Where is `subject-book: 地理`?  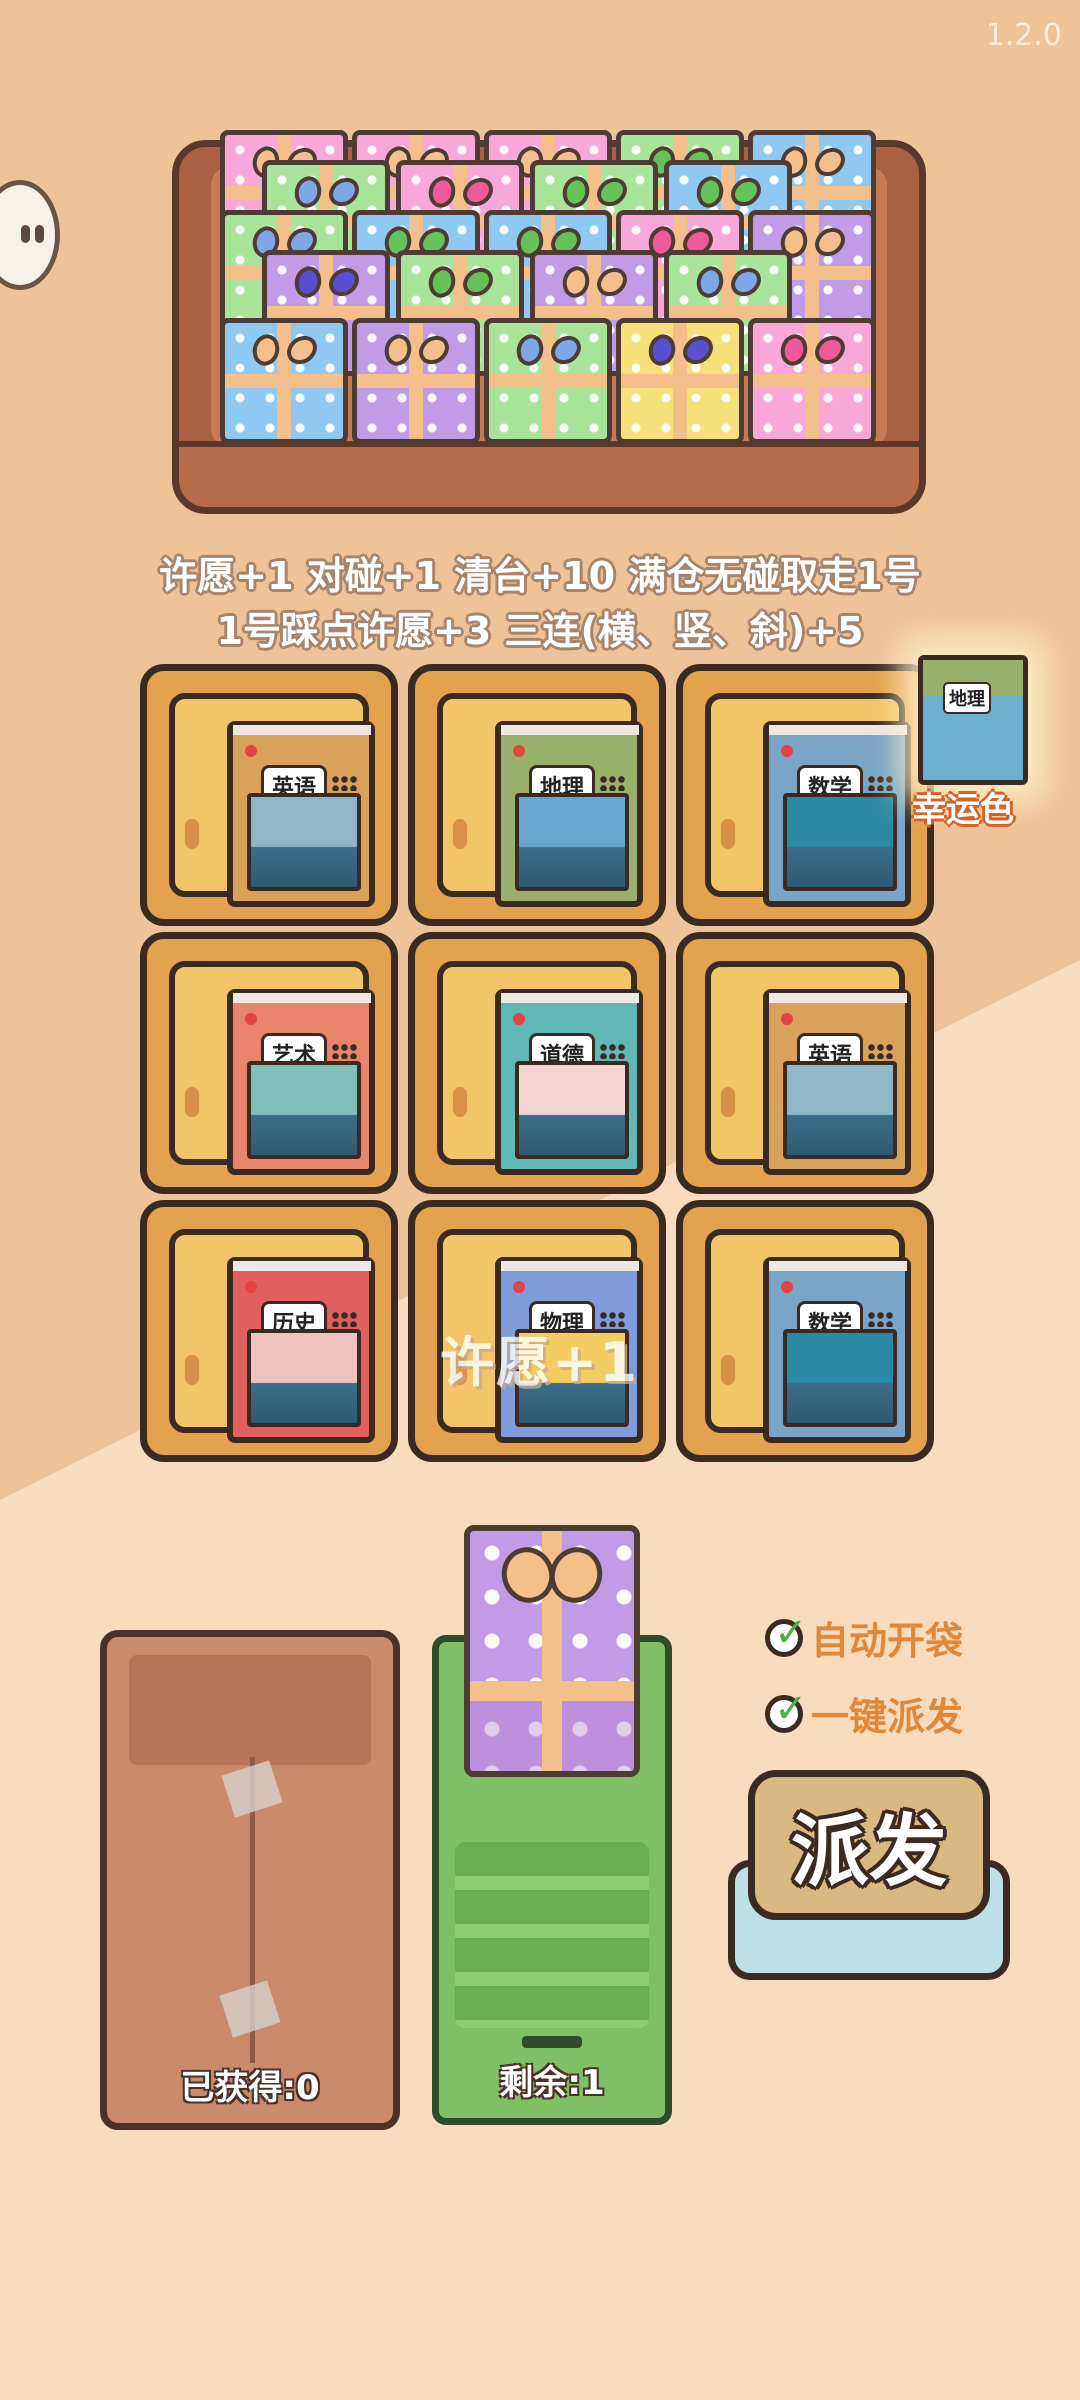
subject-book: 地理 is located at coordinates (569, 814).